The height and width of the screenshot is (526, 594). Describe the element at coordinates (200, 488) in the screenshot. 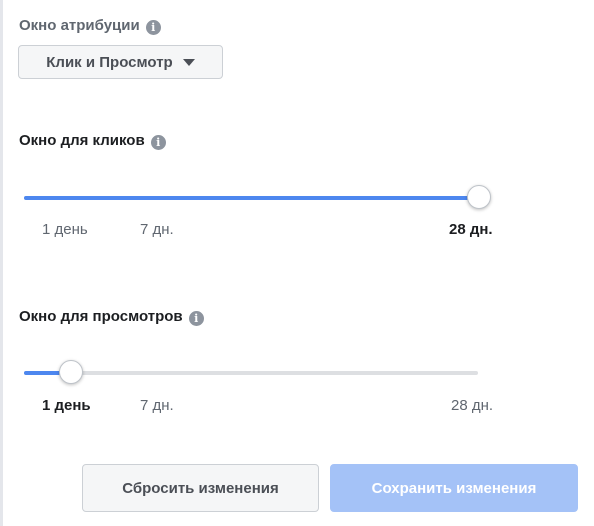

I see `reset-changes-button: Сбросить изменения` at that location.